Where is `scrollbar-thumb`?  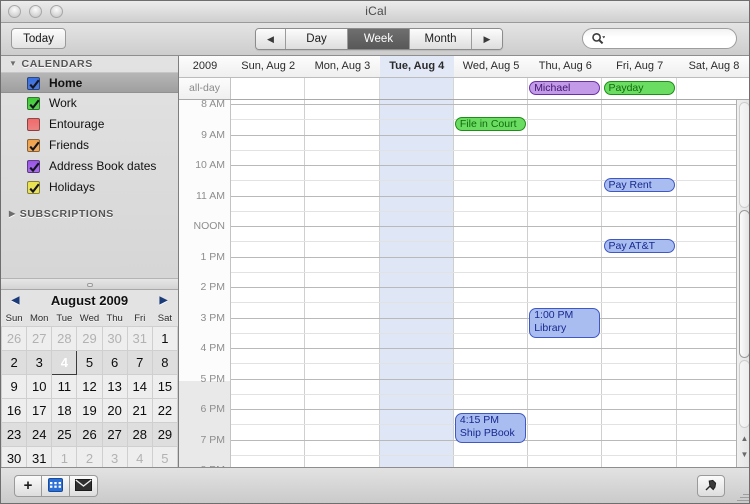
scrollbar-thumb is located at coordinates (744, 284).